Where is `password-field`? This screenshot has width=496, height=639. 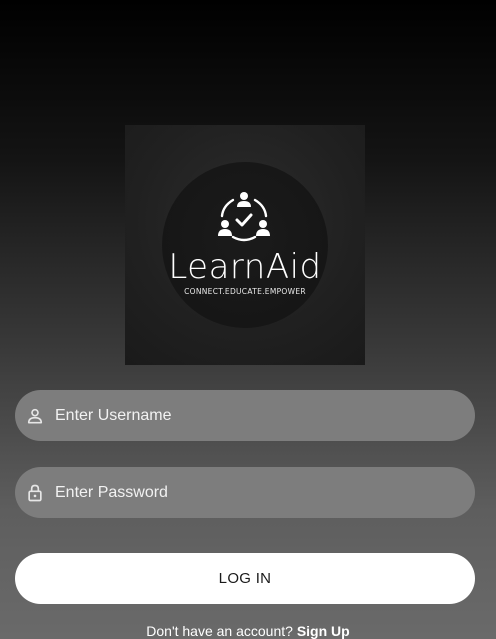 password-field is located at coordinates (245, 492).